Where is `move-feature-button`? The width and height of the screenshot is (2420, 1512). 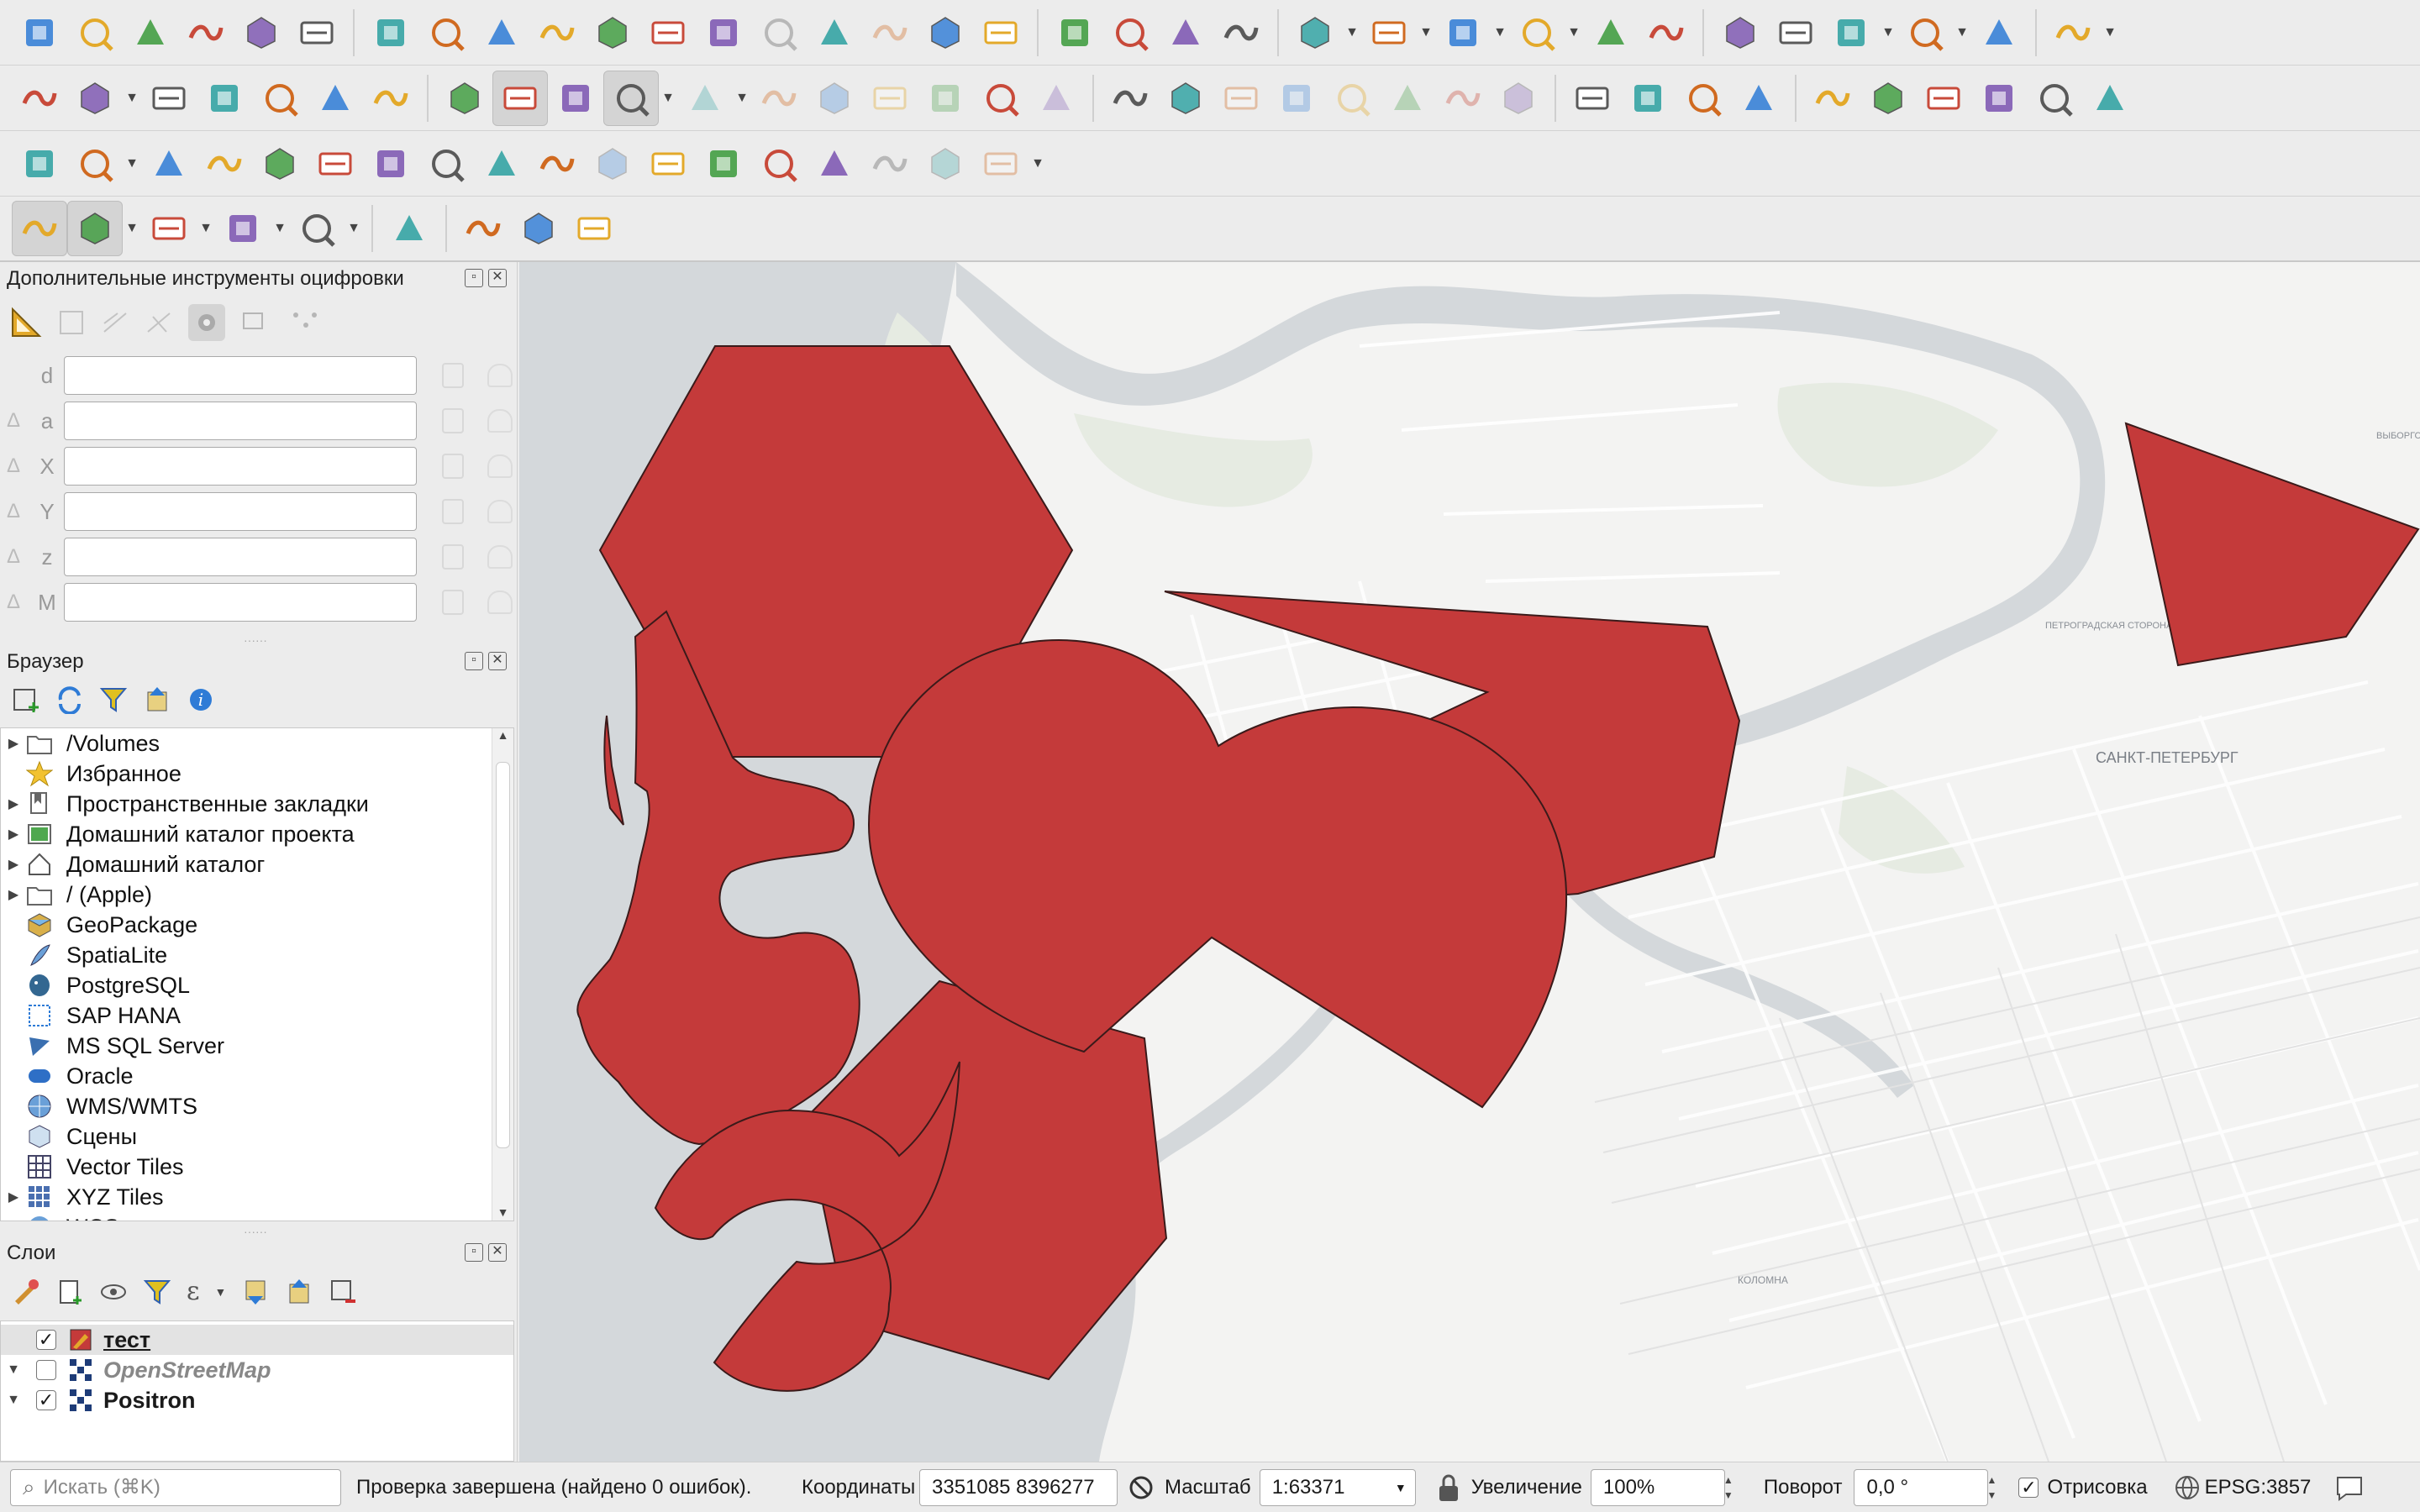 move-feature-button is located at coordinates (95, 164).